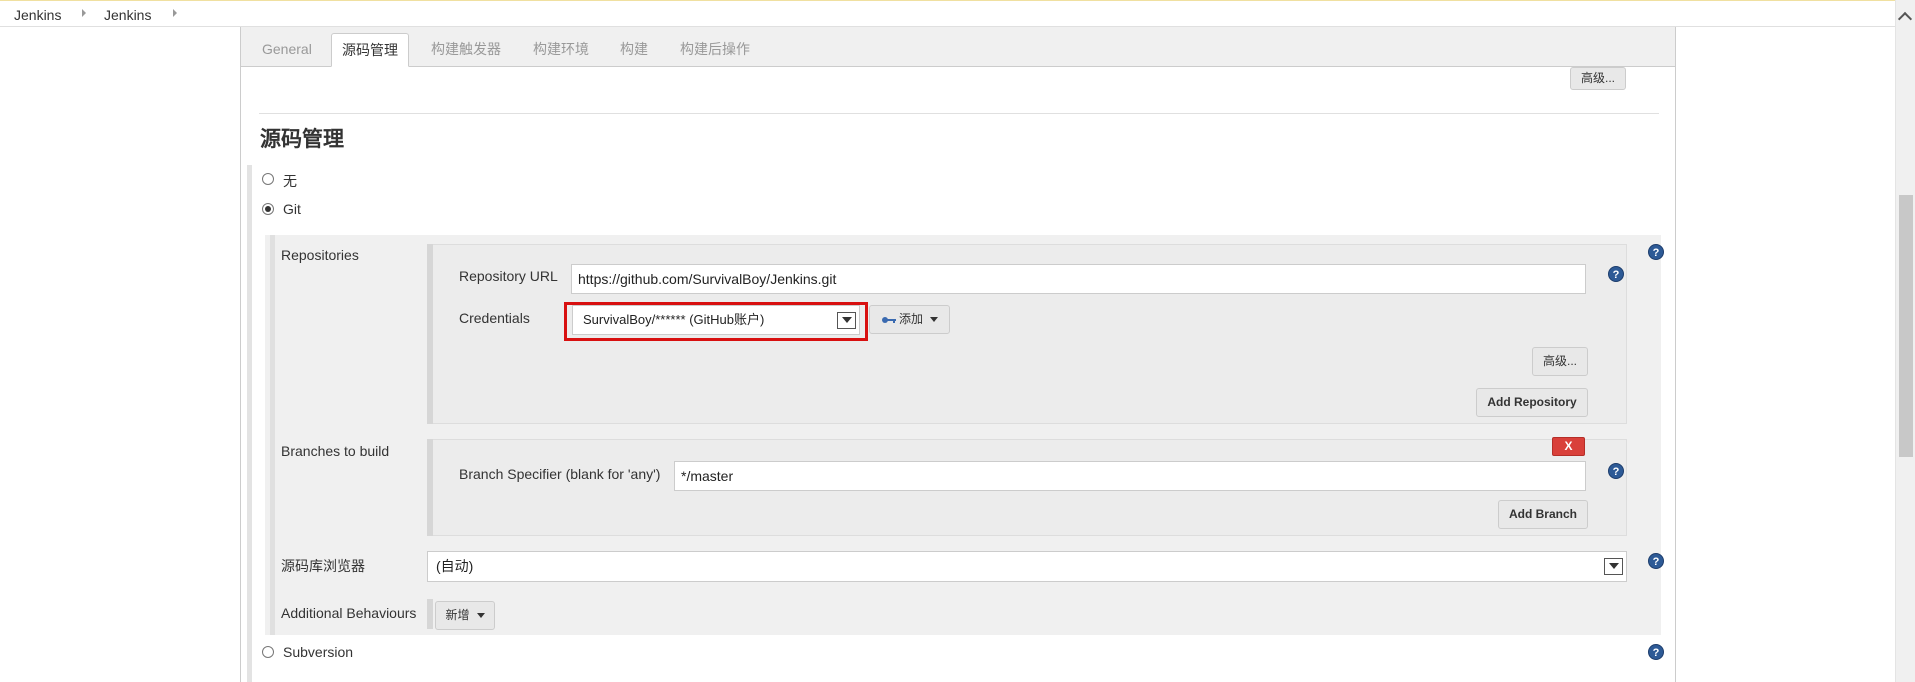 Image resolution: width=1915 pixels, height=682 pixels. What do you see at coordinates (1613, 566) in the screenshot?
I see `repository-browser-dropdown-arrow-icon` at bounding box center [1613, 566].